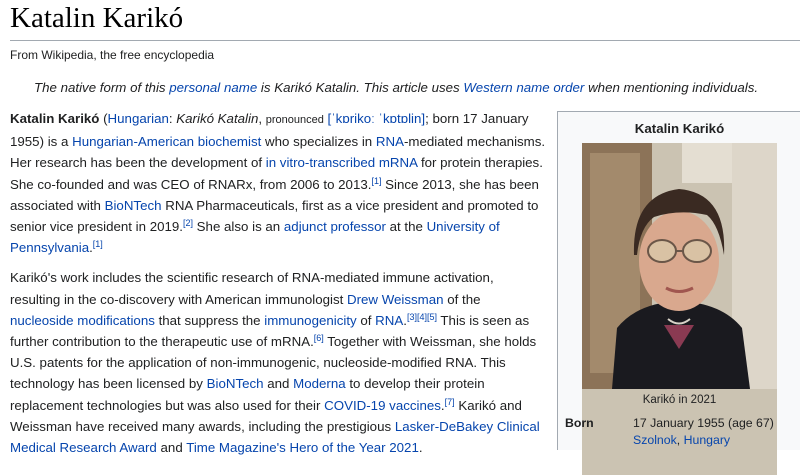 This screenshot has height=475, width=800. I want to click on link-time-hero-of-the-year: Time Magazine's Hero of the Year 2021, so click(302, 447).